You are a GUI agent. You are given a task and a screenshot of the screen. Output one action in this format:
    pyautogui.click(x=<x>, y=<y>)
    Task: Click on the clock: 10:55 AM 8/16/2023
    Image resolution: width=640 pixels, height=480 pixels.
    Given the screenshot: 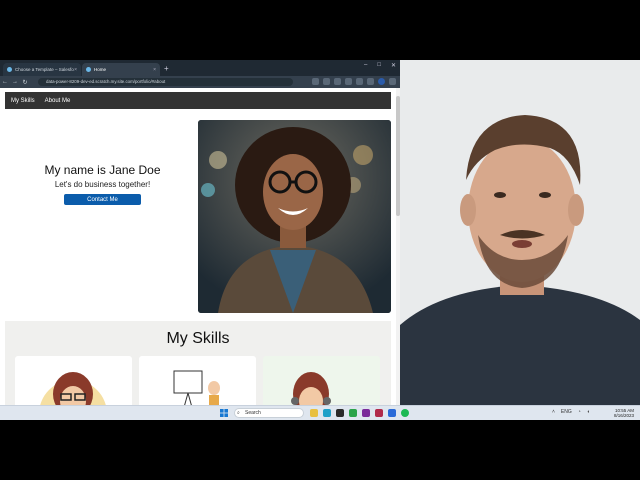 What is the action you would take?
    pyautogui.click(x=624, y=413)
    